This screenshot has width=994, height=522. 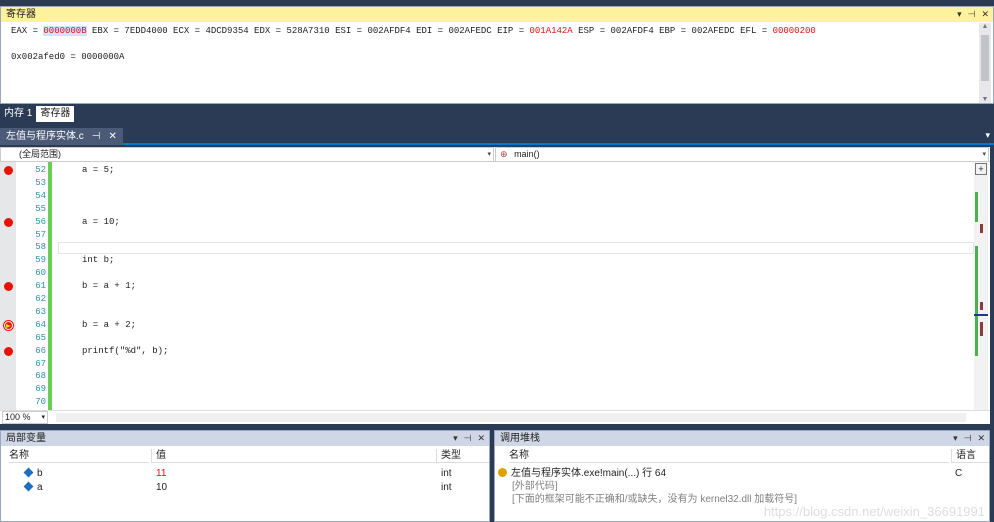 I want to click on locals-panel-header: 局部变量 ▾ ⊣ ✕, so click(x=245, y=438).